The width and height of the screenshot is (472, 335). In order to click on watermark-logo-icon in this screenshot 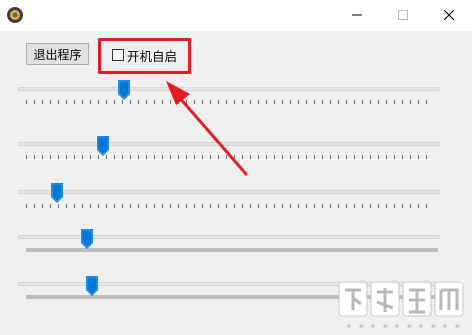, I will do `click(401, 304)`.